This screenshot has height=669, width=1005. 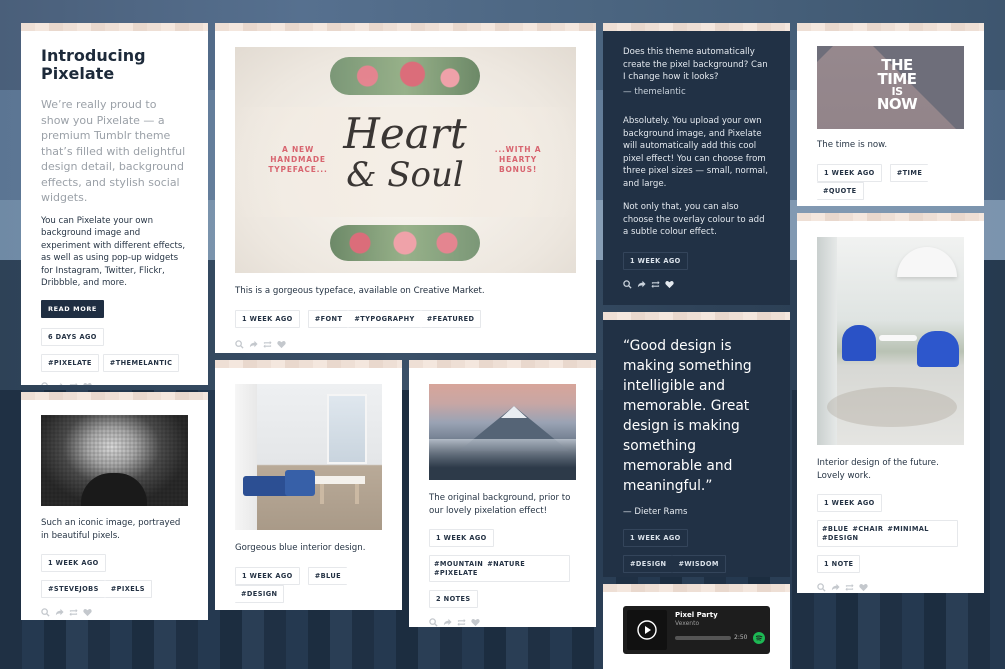 I want to click on tag-list: #MOUNTAIN #NATURE #PIXELATE, so click(x=499, y=568).